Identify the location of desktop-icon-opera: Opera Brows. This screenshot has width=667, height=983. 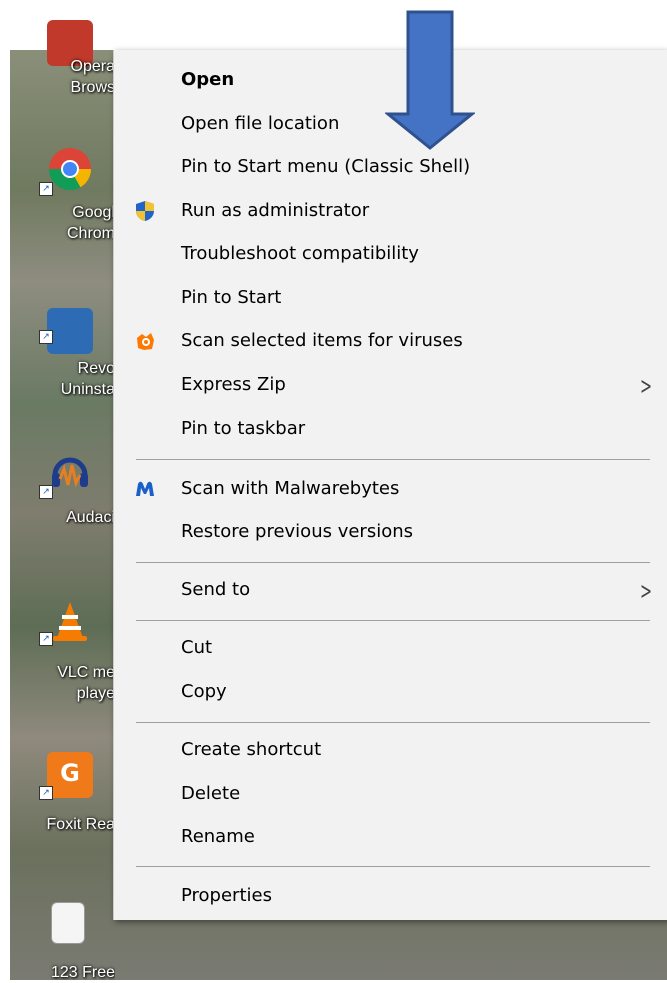
(62, 77).